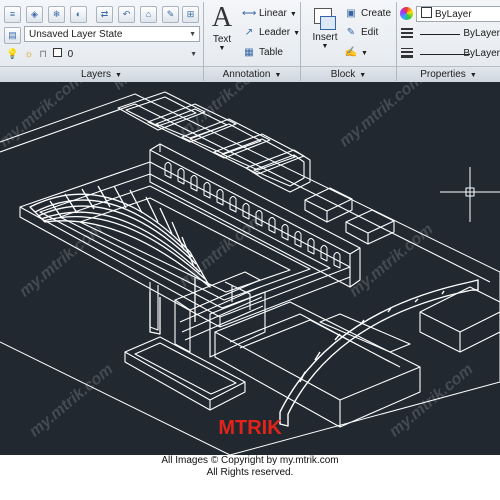  What do you see at coordinates (148, 14) in the screenshot?
I see `layer-walk-icon: ⌂` at bounding box center [148, 14].